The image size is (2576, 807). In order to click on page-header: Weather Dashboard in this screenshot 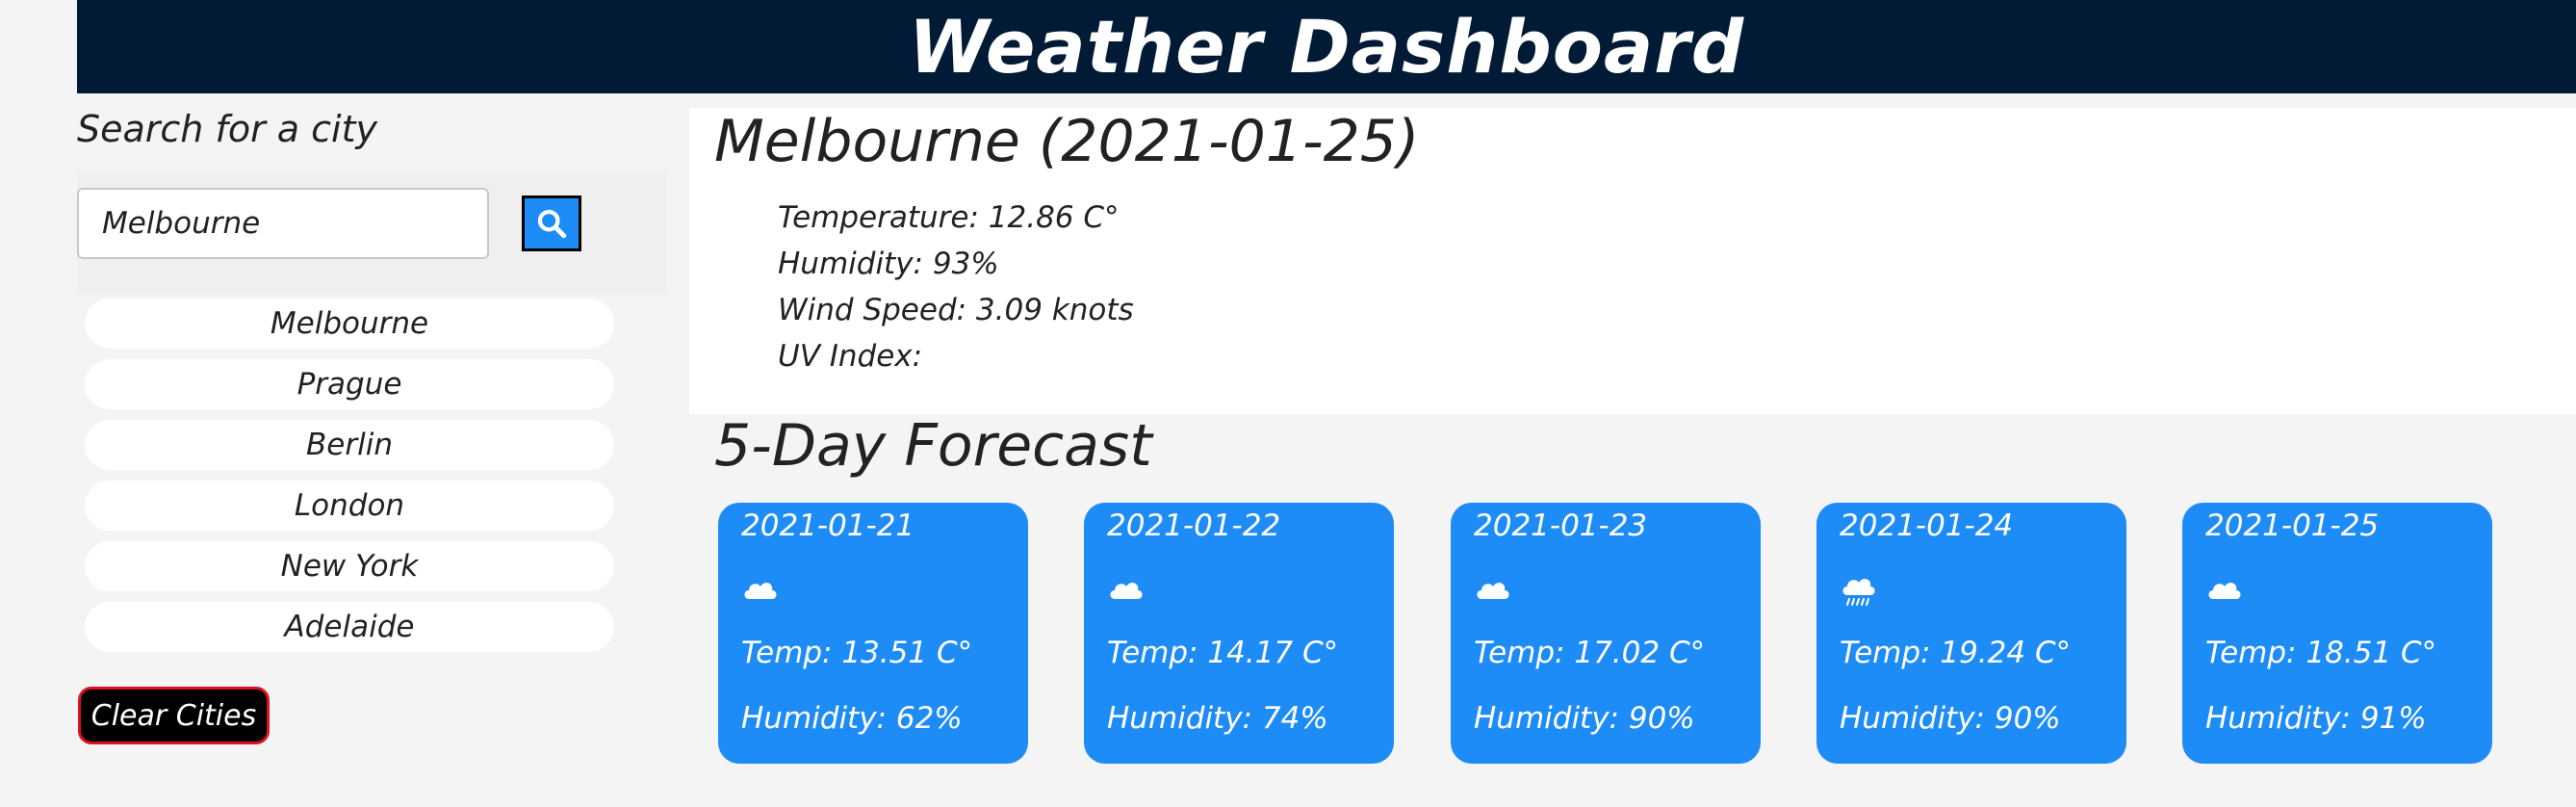, I will do `click(1326, 46)`.